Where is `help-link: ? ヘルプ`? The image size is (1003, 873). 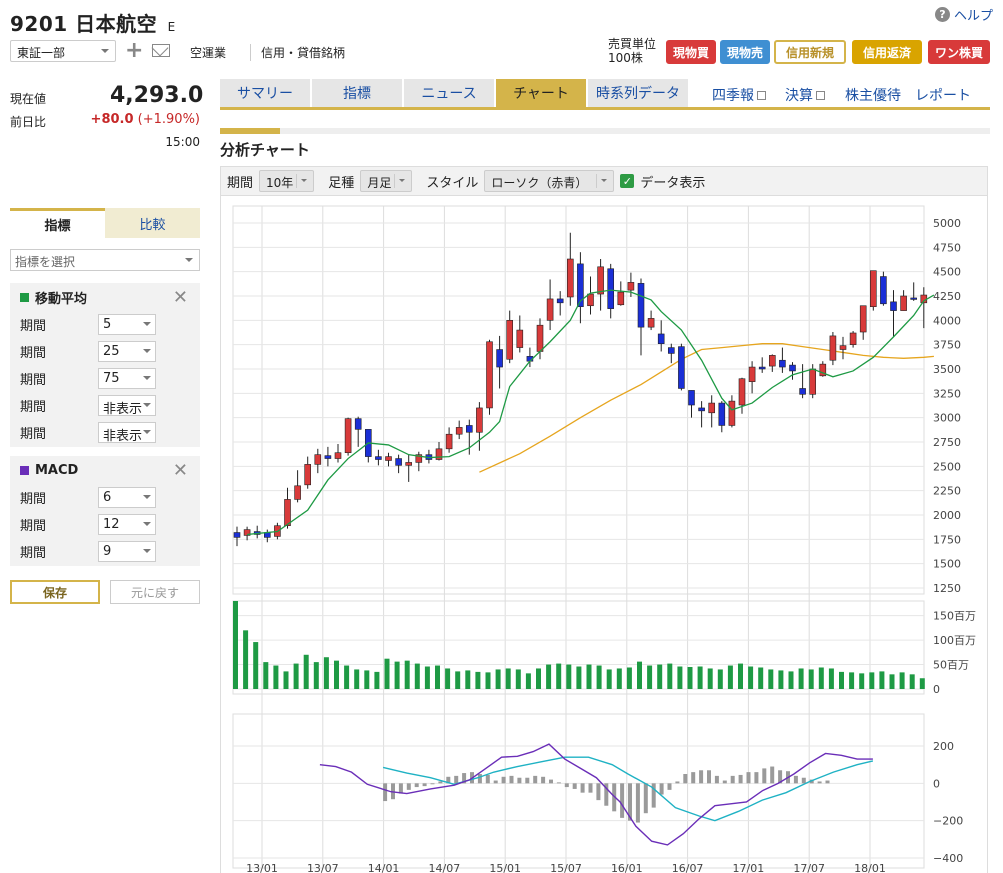
help-link: ? ヘルプ is located at coordinates (963, 14).